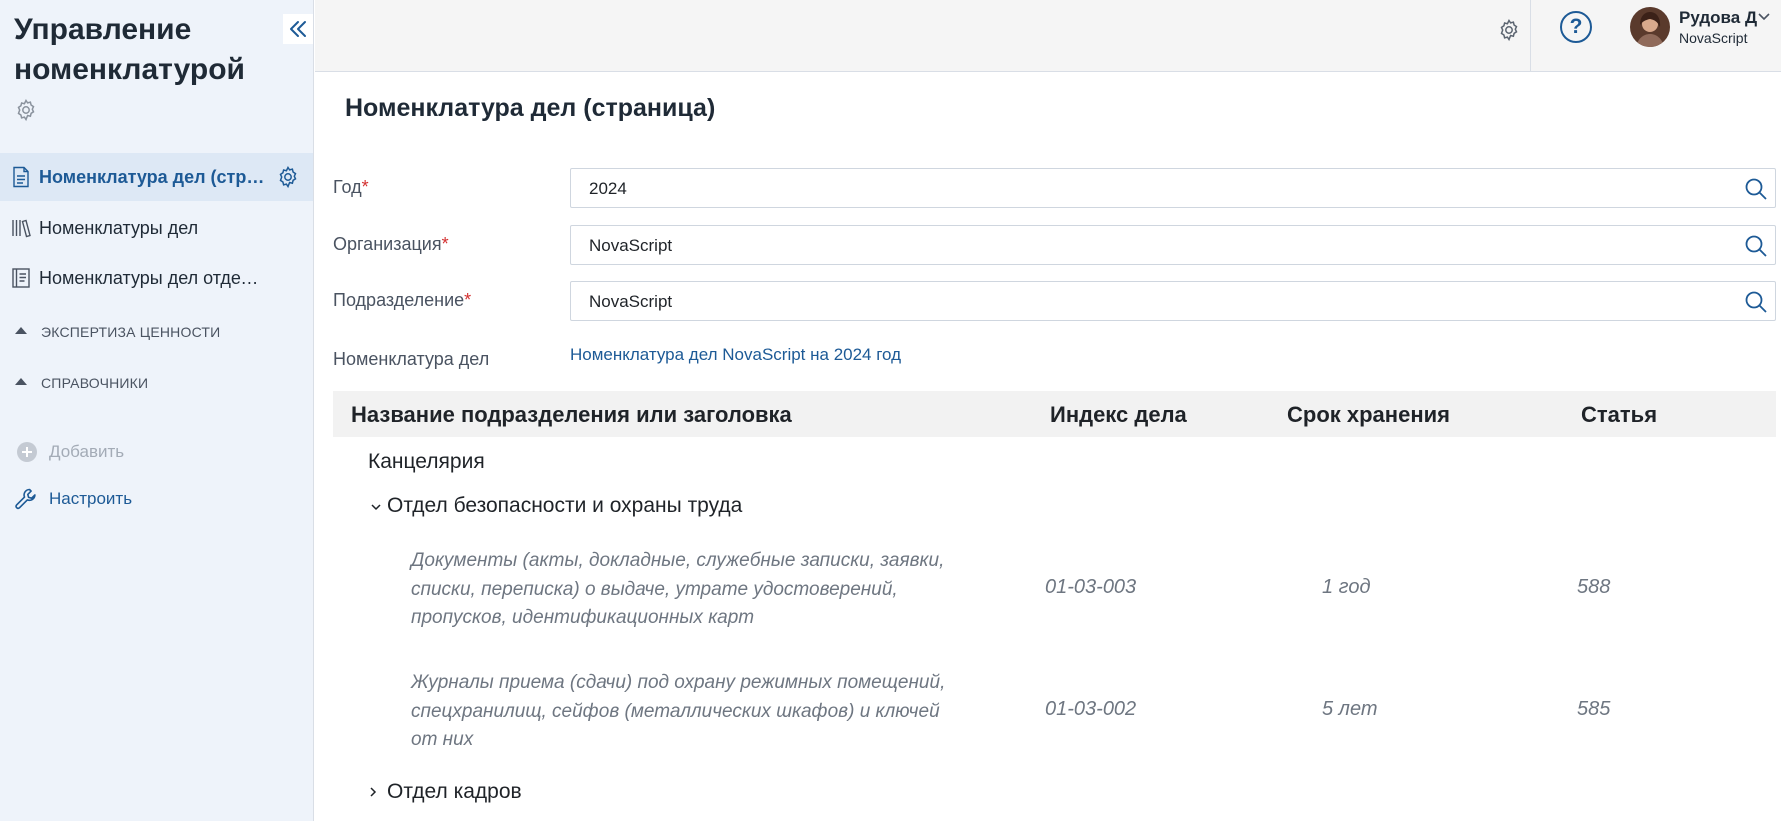 The height and width of the screenshot is (821, 1781). I want to click on gear-icon, so click(288, 177).